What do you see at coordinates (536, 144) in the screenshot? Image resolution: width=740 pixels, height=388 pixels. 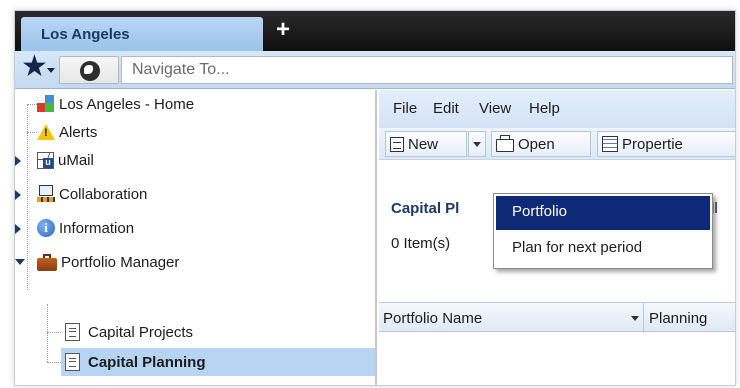 I see `open-label: Open` at bounding box center [536, 144].